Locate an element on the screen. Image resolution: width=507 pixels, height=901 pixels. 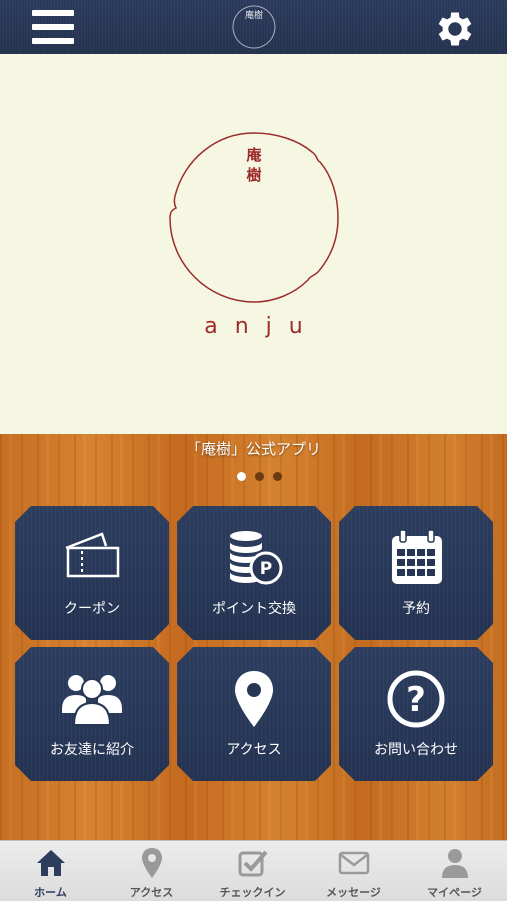
contact-label: お問い合わせ is located at coordinates (416, 750).